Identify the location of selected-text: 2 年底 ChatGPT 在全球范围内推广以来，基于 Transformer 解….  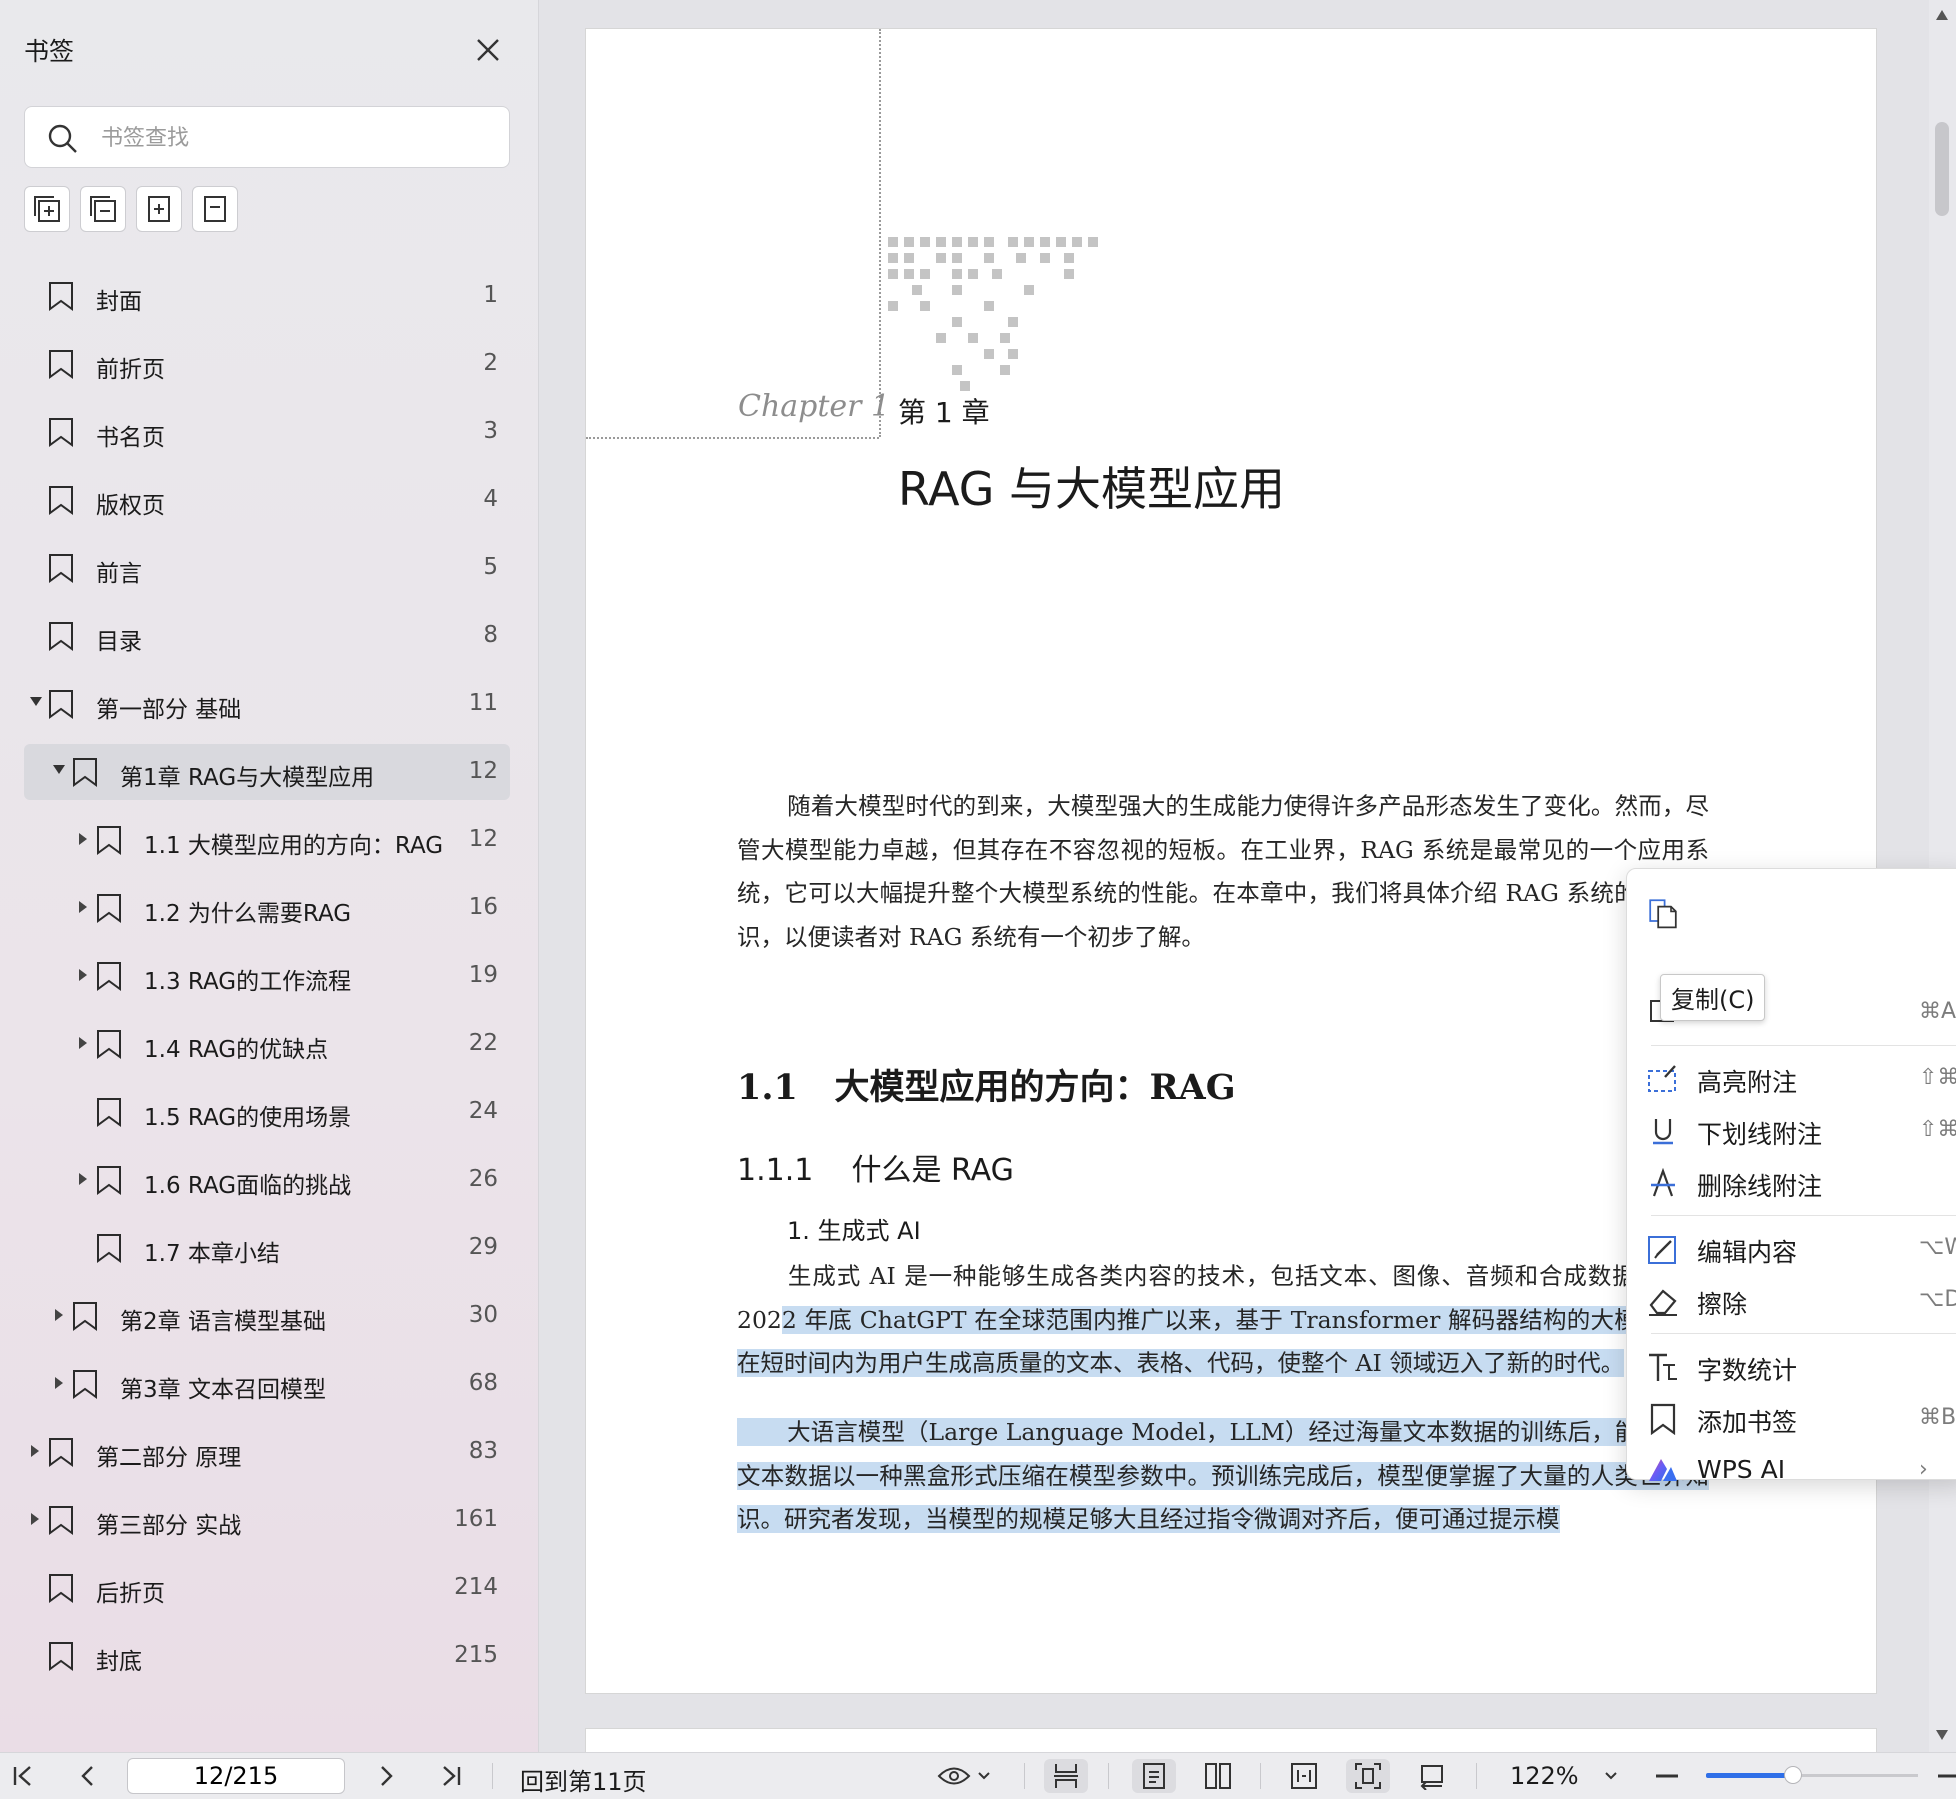
(1223, 1341).